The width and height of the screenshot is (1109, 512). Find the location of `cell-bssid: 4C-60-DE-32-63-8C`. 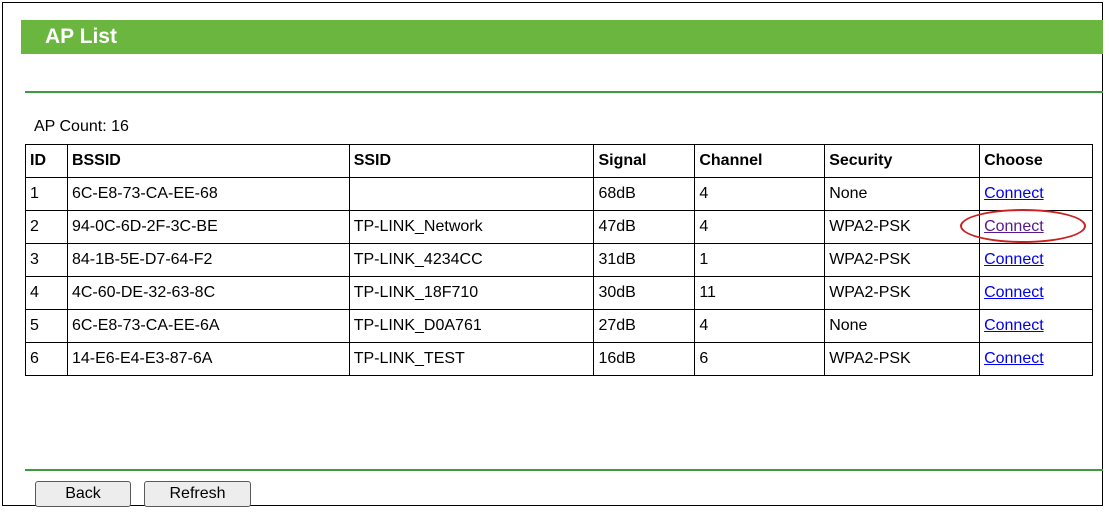

cell-bssid: 4C-60-DE-32-63-8C is located at coordinates (208, 293).